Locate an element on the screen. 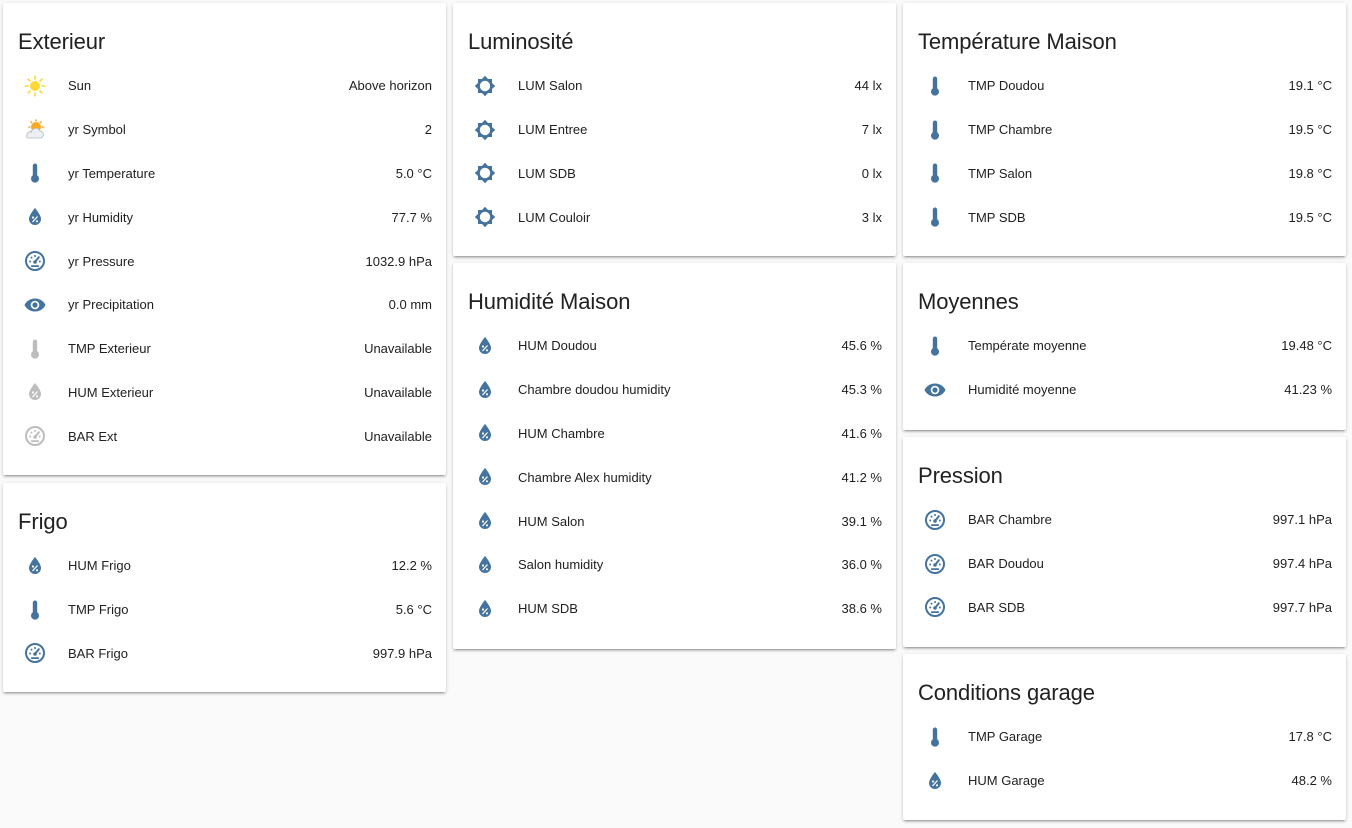  entity-name: Chambre doudou humidity is located at coordinates (680, 389).